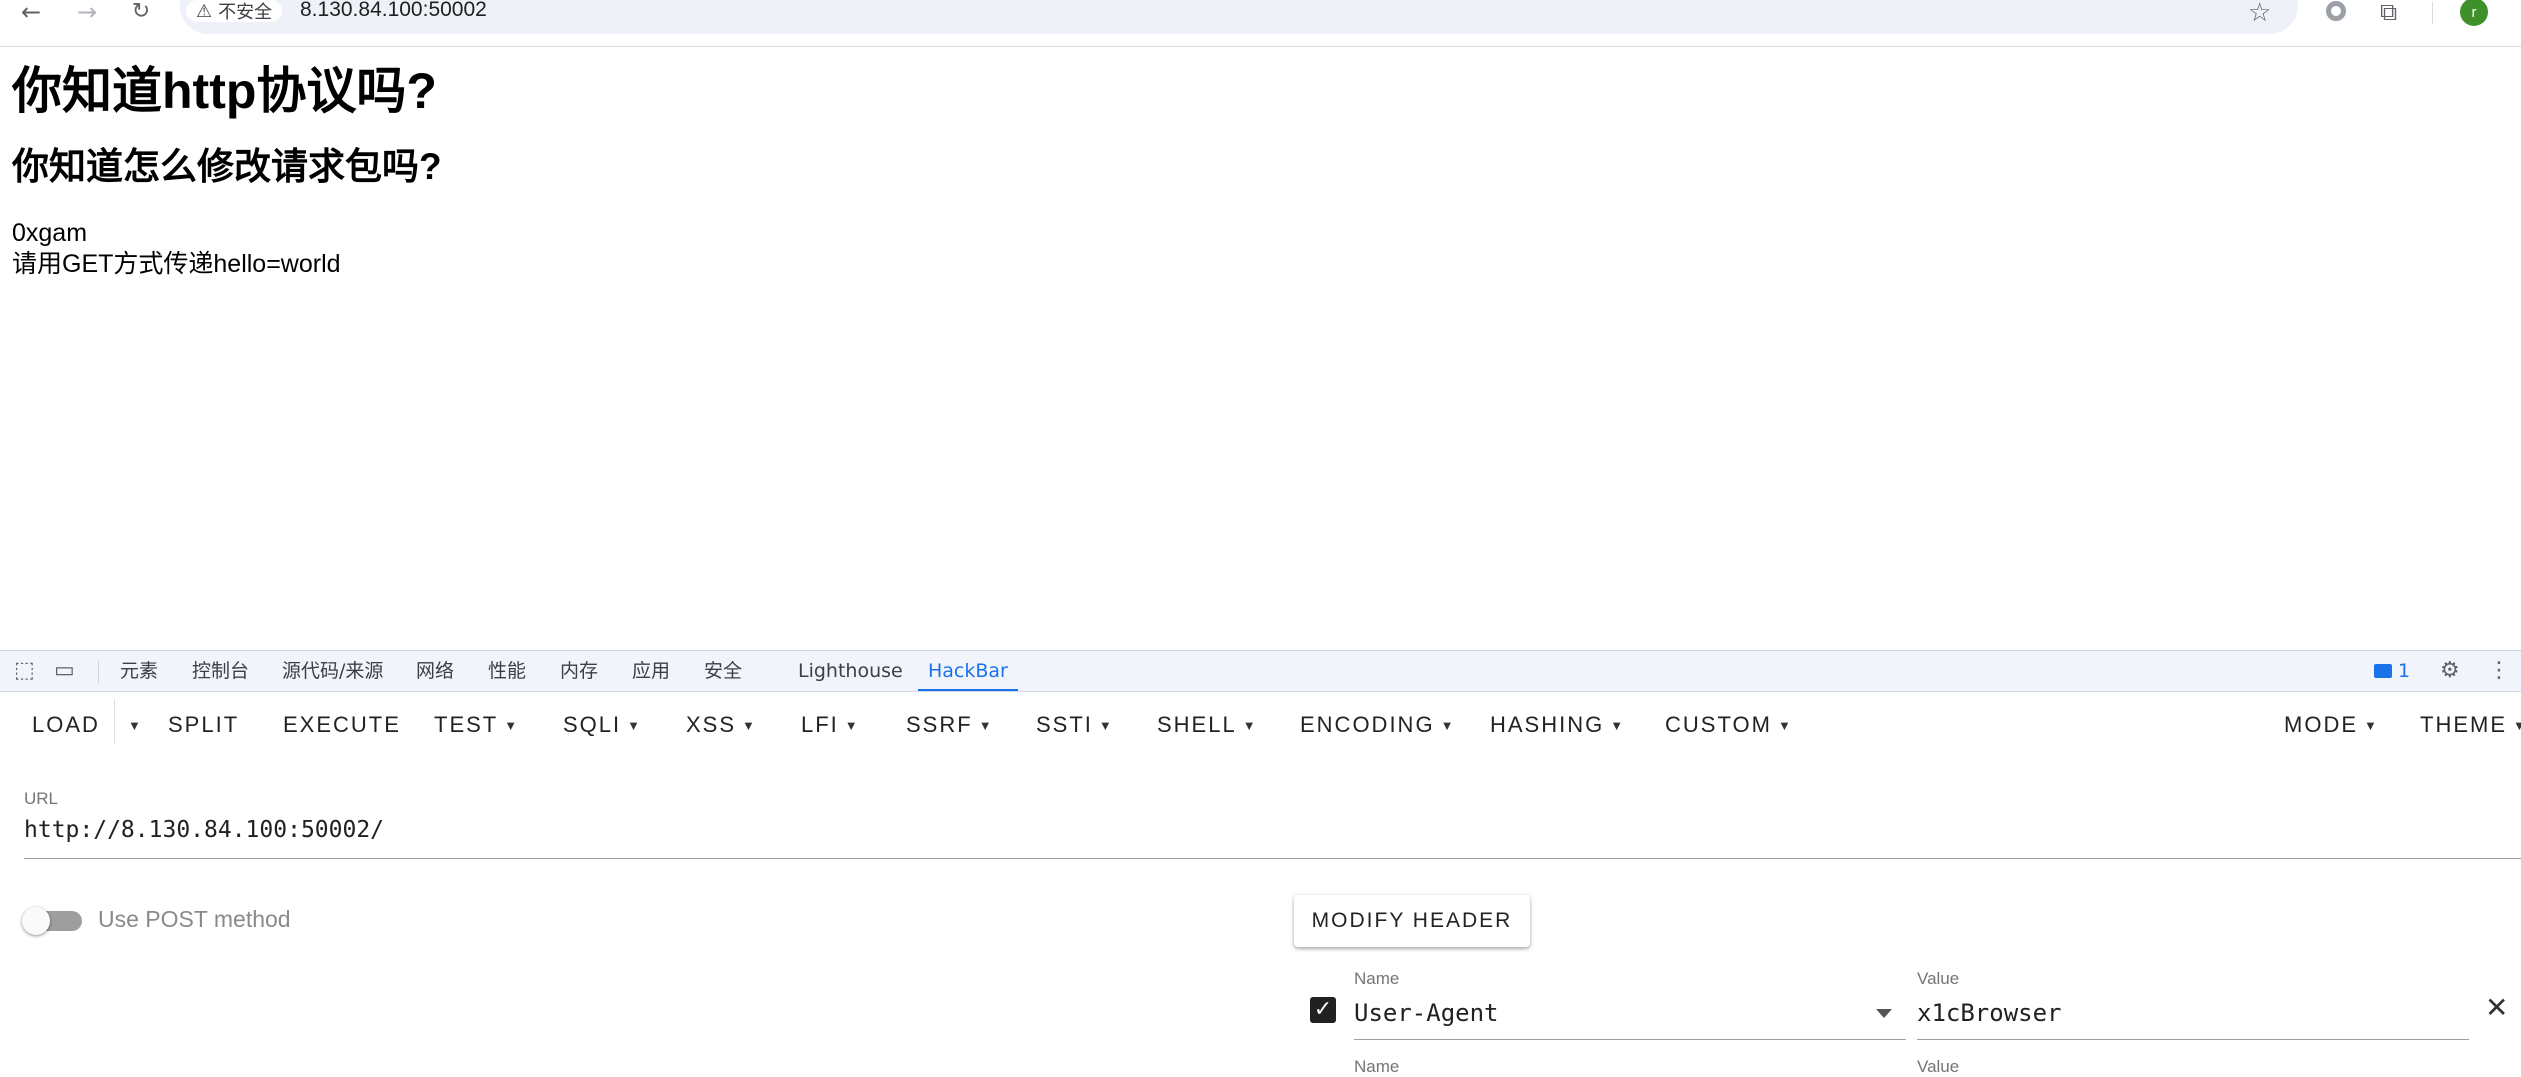 The image size is (2521, 1077). I want to click on theme-menu-label: THEME, so click(2463, 724).